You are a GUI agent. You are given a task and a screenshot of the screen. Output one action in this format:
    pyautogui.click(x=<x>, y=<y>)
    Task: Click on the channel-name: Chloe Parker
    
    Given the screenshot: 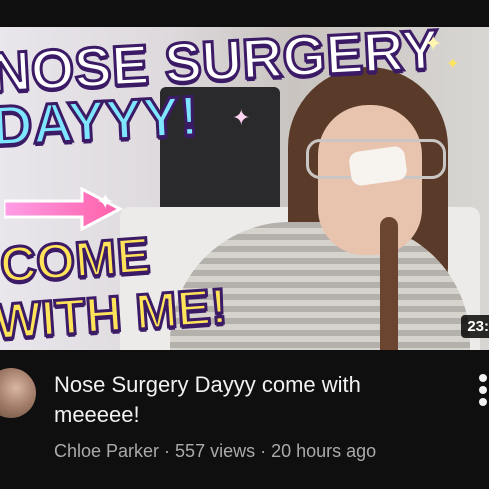 What is the action you would take?
    pyautogui.click(x=106, y=451)
    